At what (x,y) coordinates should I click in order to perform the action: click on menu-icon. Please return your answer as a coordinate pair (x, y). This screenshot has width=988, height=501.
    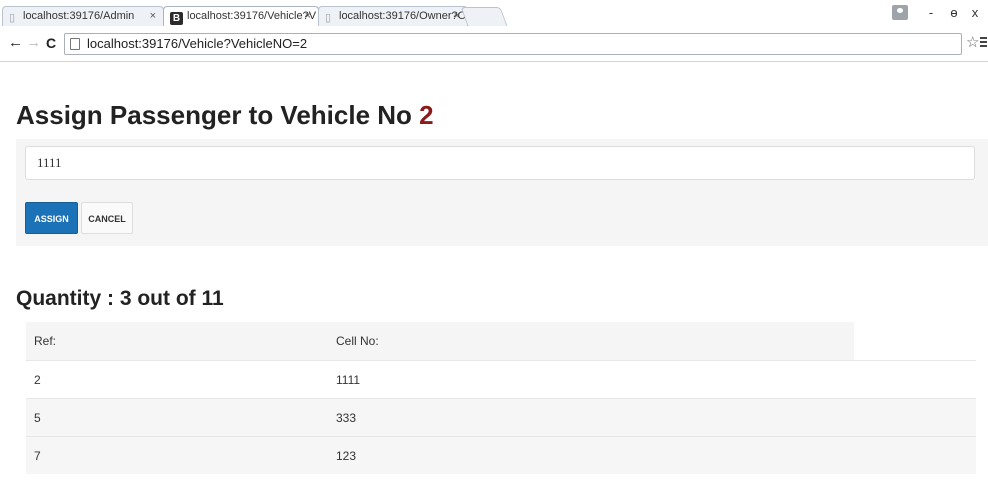
    Looking at the image, I should click on (983, 43).